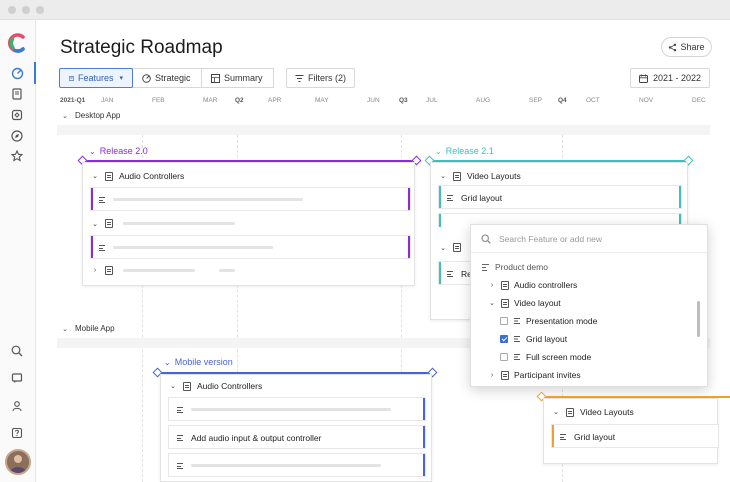  I want to click on filters-label: Filters (2), so click(327, 78).